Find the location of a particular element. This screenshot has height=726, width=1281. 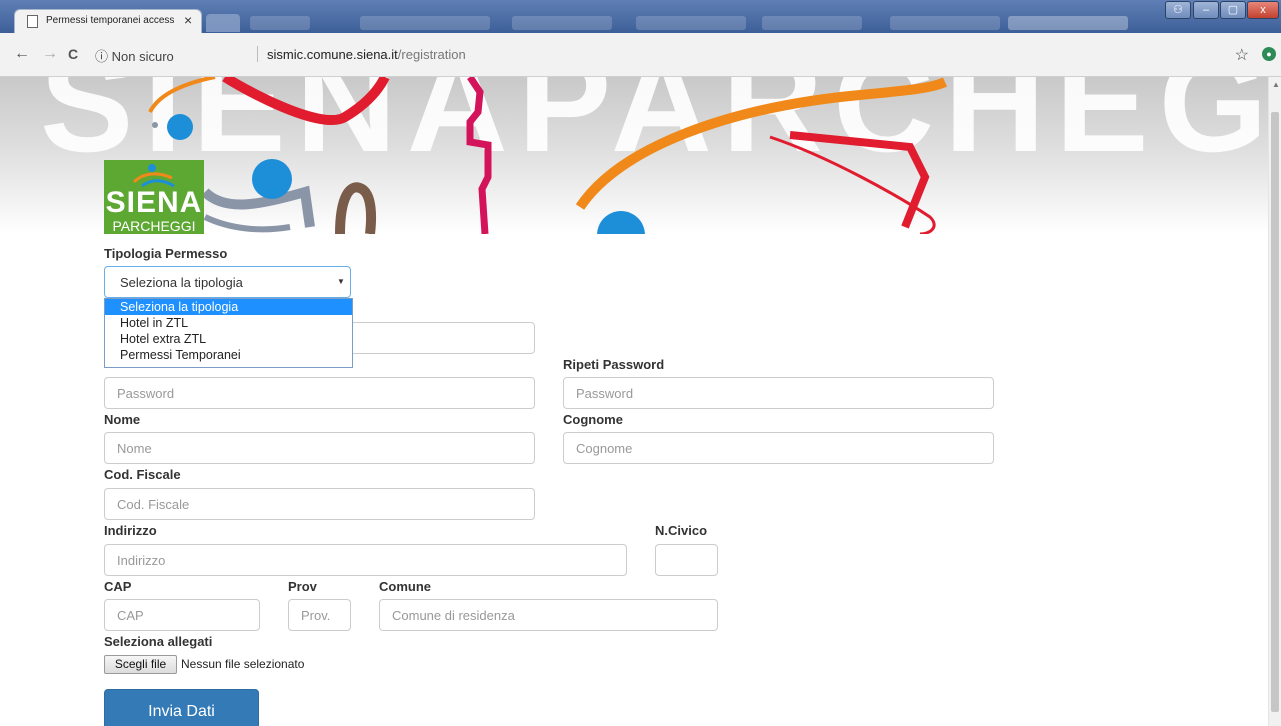

civico-field is located at coordinates (686, 560).